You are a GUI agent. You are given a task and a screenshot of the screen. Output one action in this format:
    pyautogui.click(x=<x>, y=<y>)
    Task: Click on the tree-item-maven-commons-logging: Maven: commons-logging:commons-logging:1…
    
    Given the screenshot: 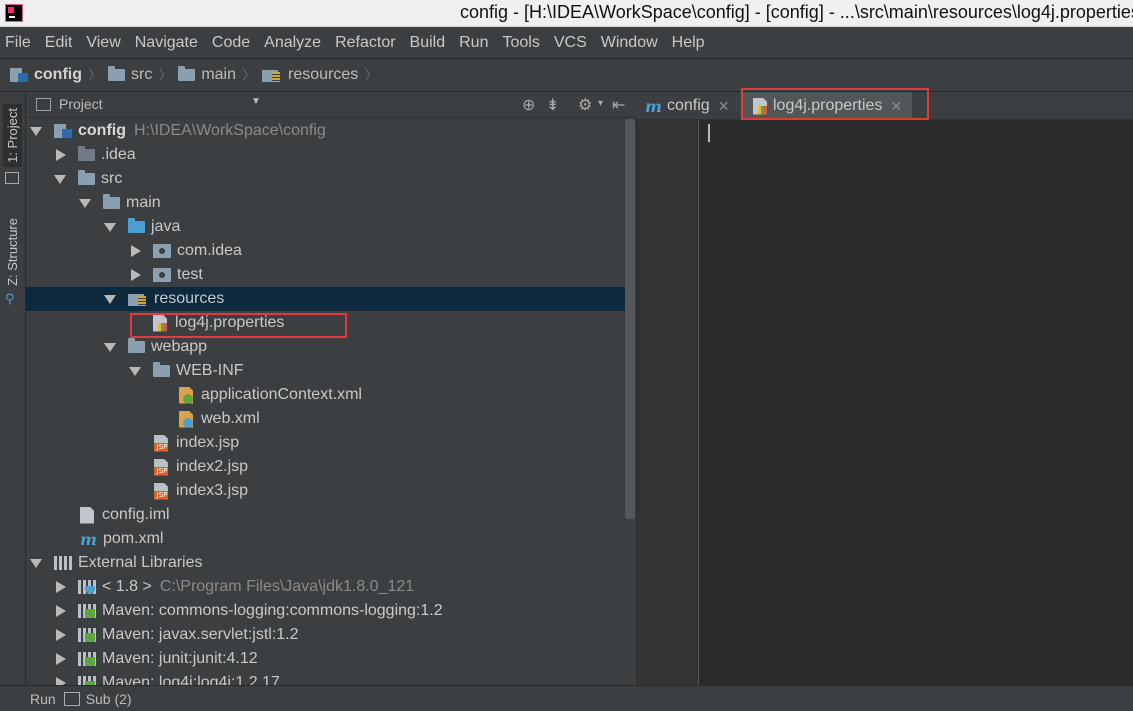 What is the action you would take?
    pyautogui.click(x=326, y=611)
    